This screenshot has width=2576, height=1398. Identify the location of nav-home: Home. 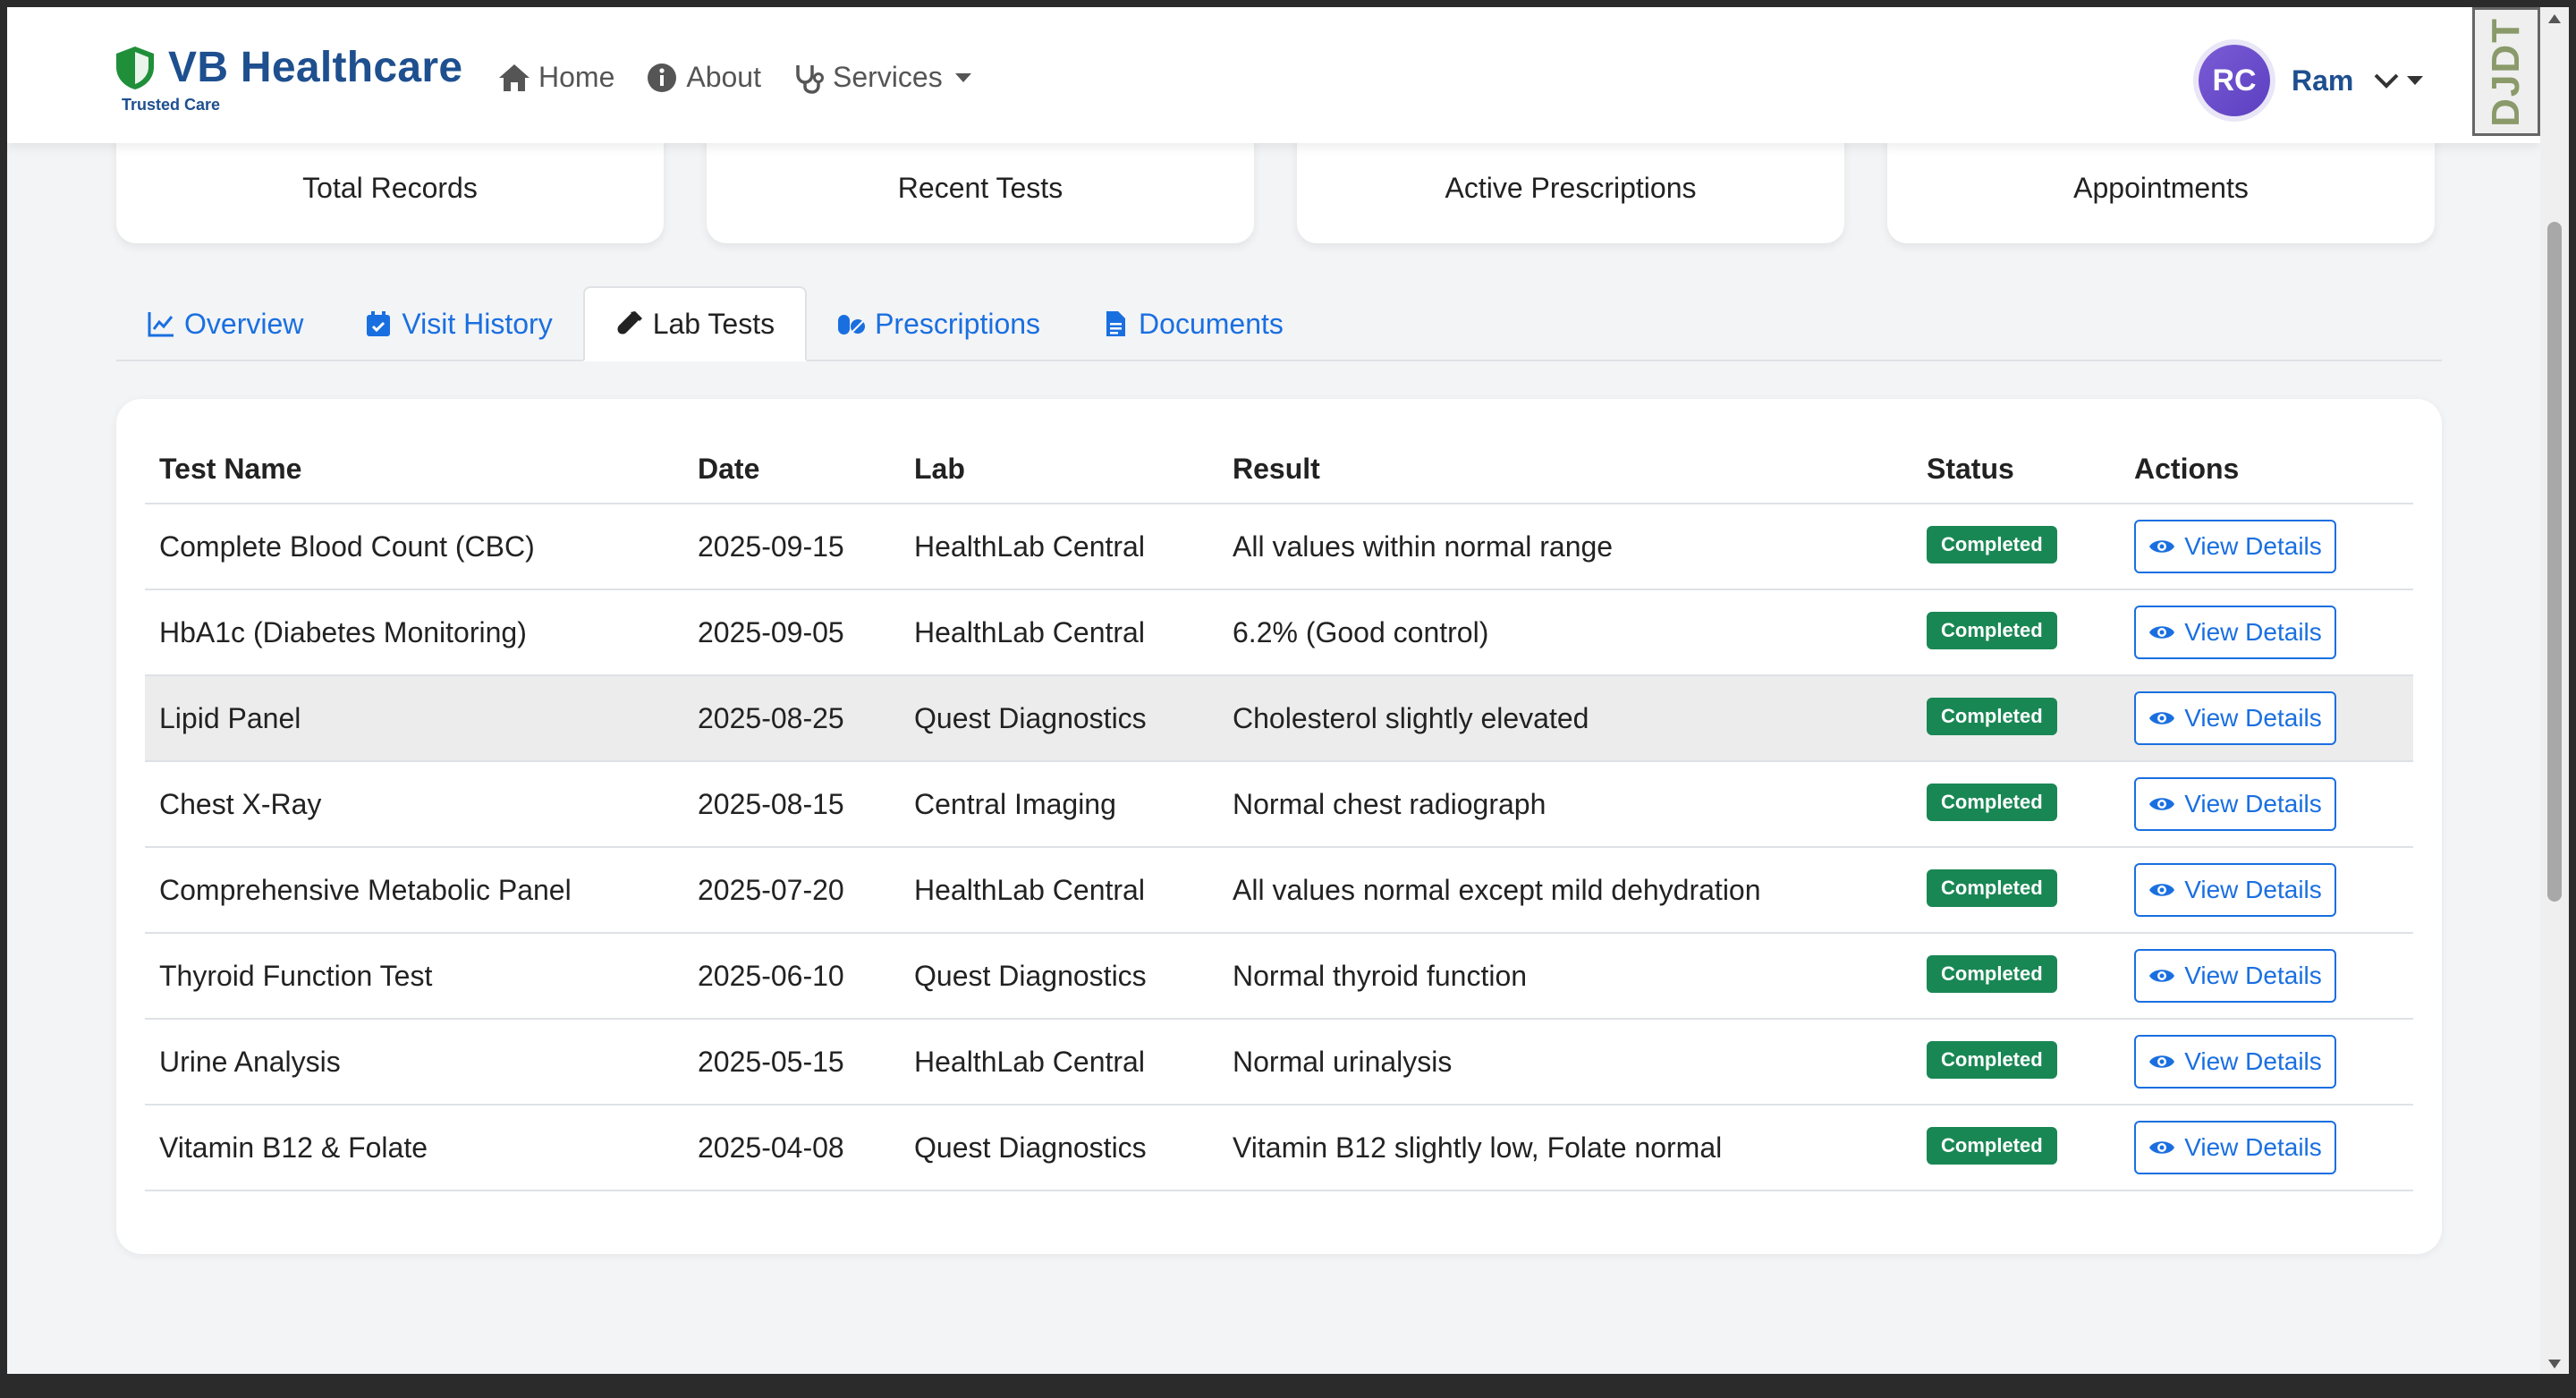
(555, 77).